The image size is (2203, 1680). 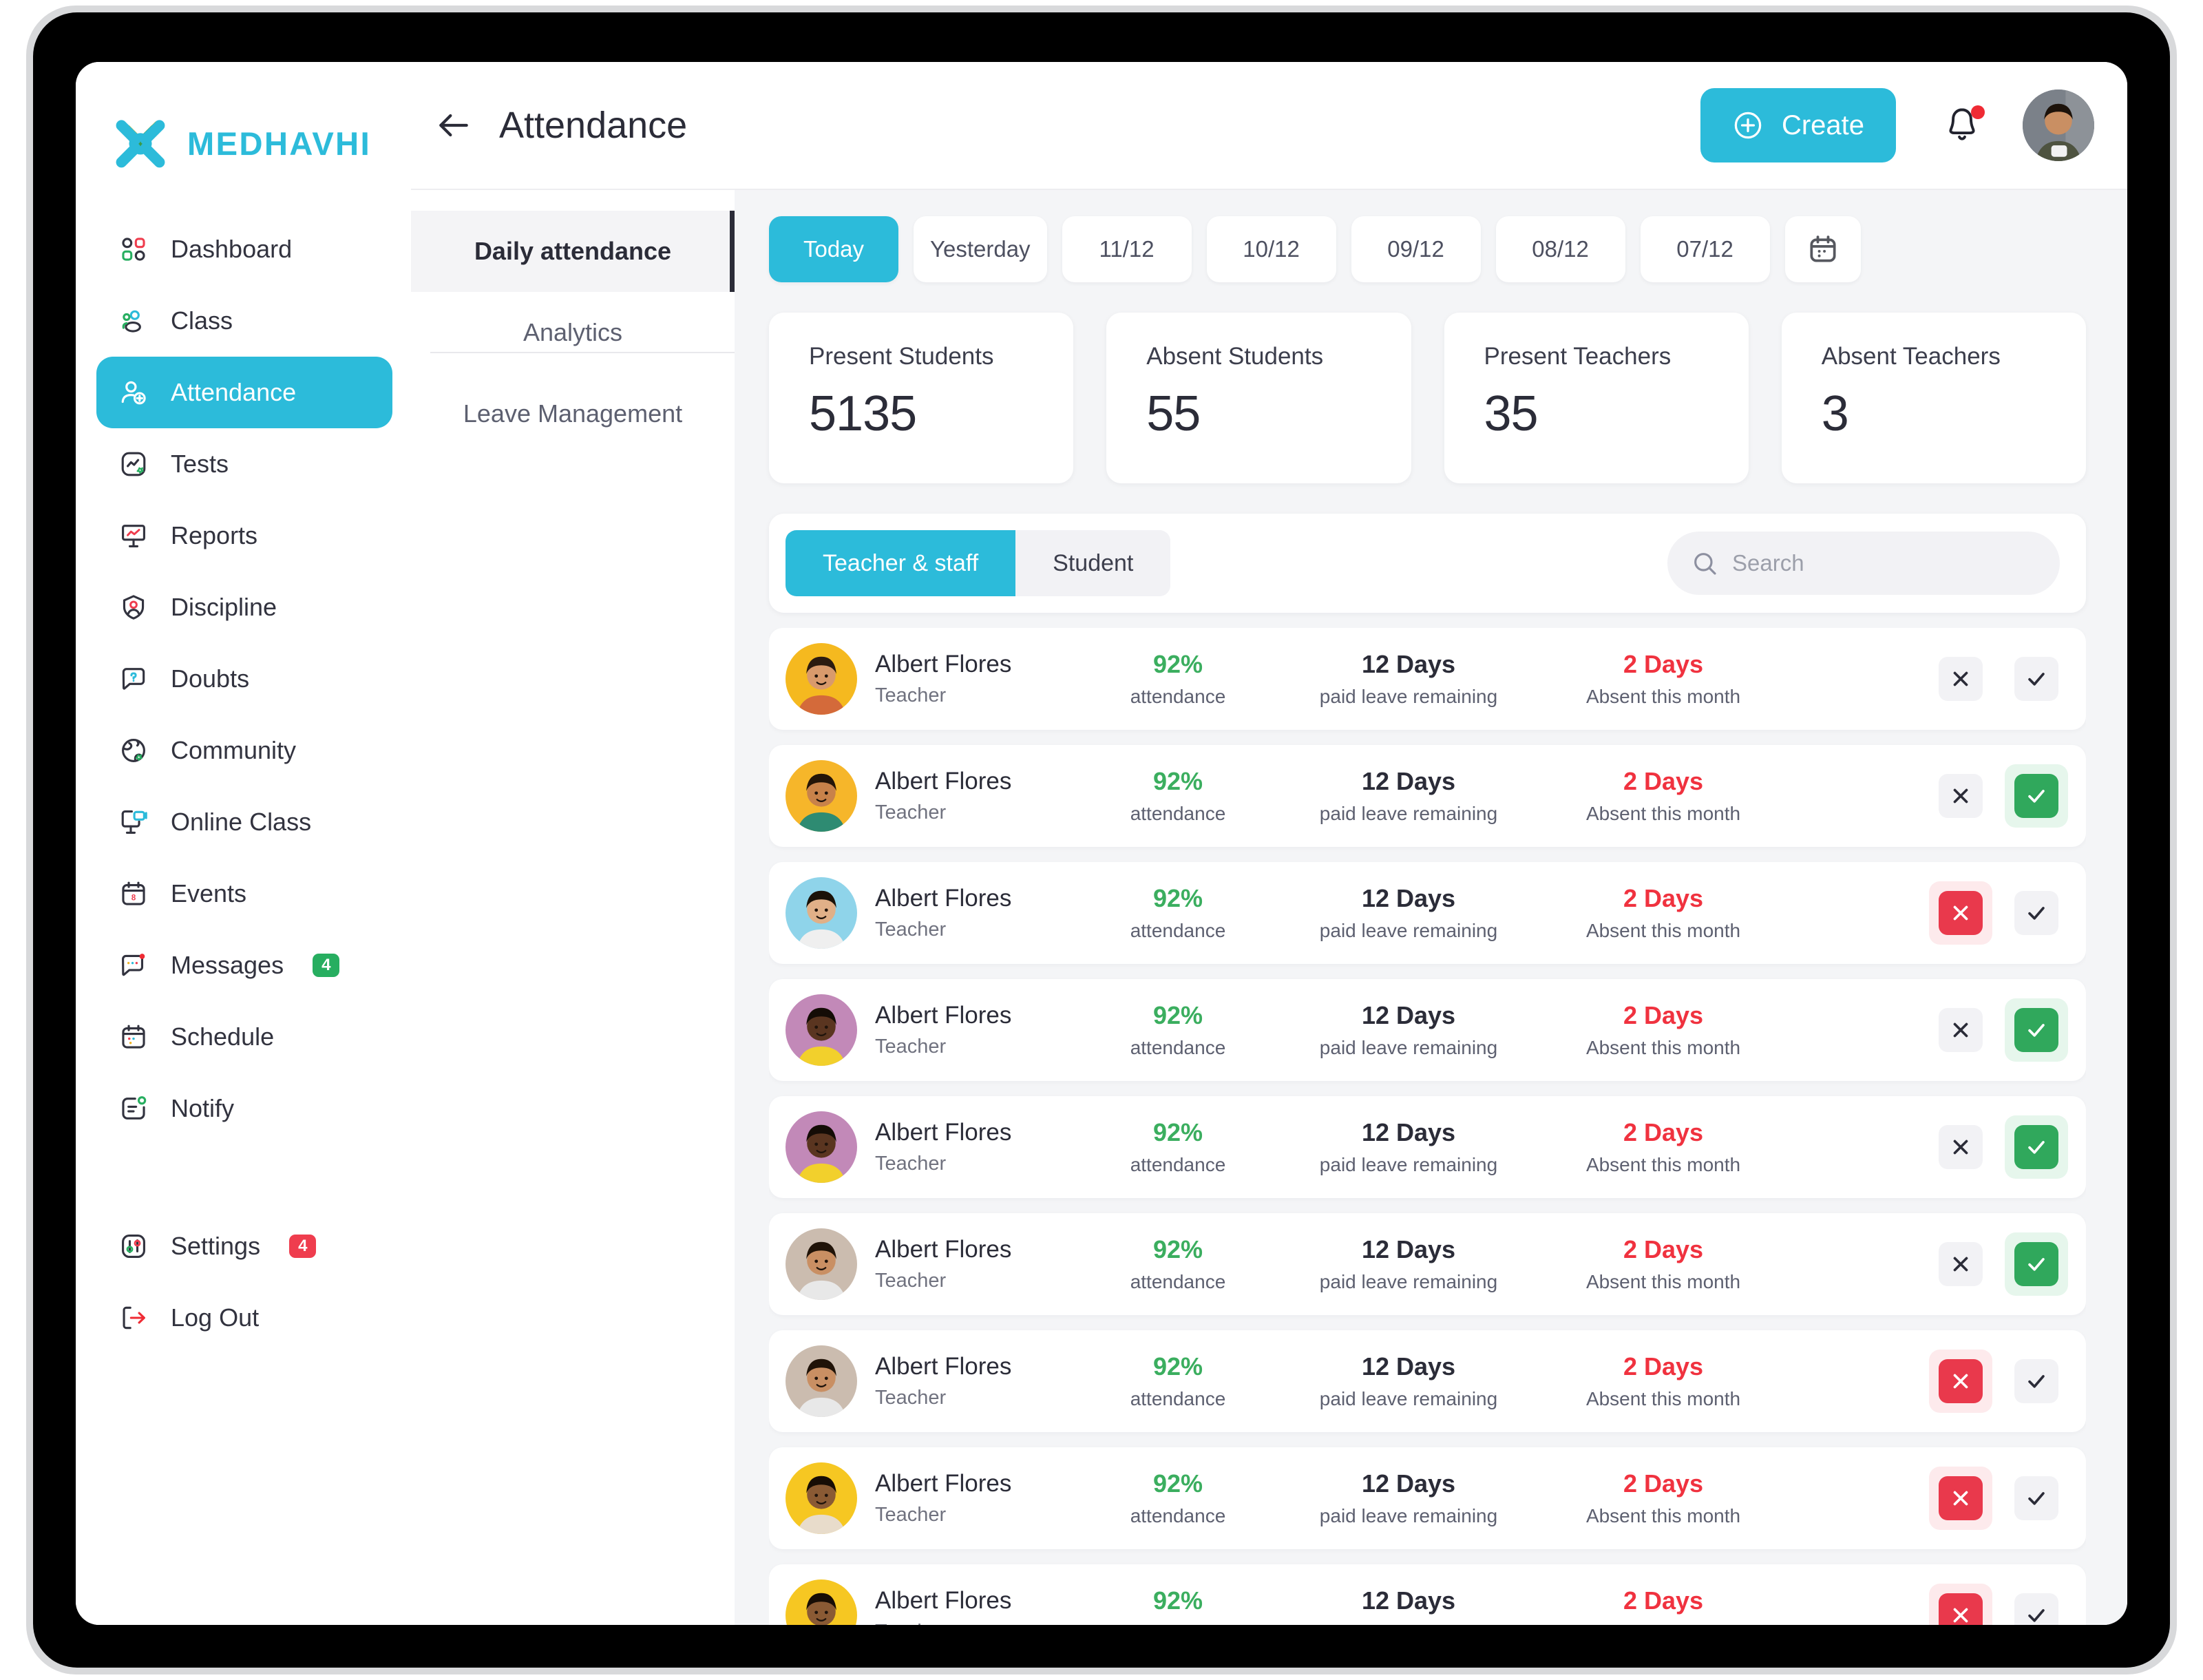 I want to click on tab-student: Student, so click(x=1093, y=563).